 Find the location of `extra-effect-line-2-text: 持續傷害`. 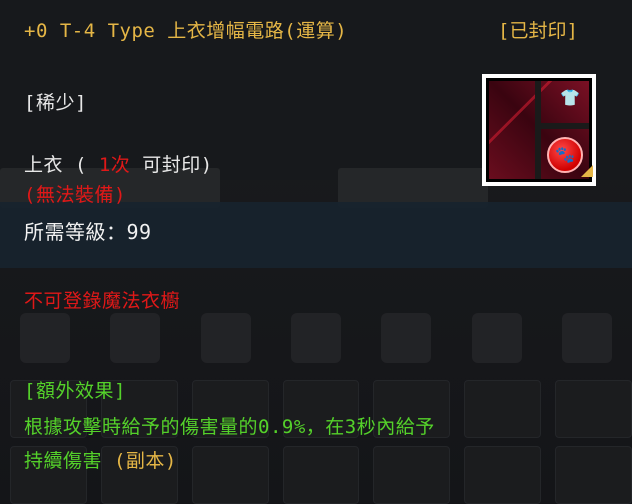

extra-effect-line-2-text: 持續傷害 is located at coordinates (69, 461).